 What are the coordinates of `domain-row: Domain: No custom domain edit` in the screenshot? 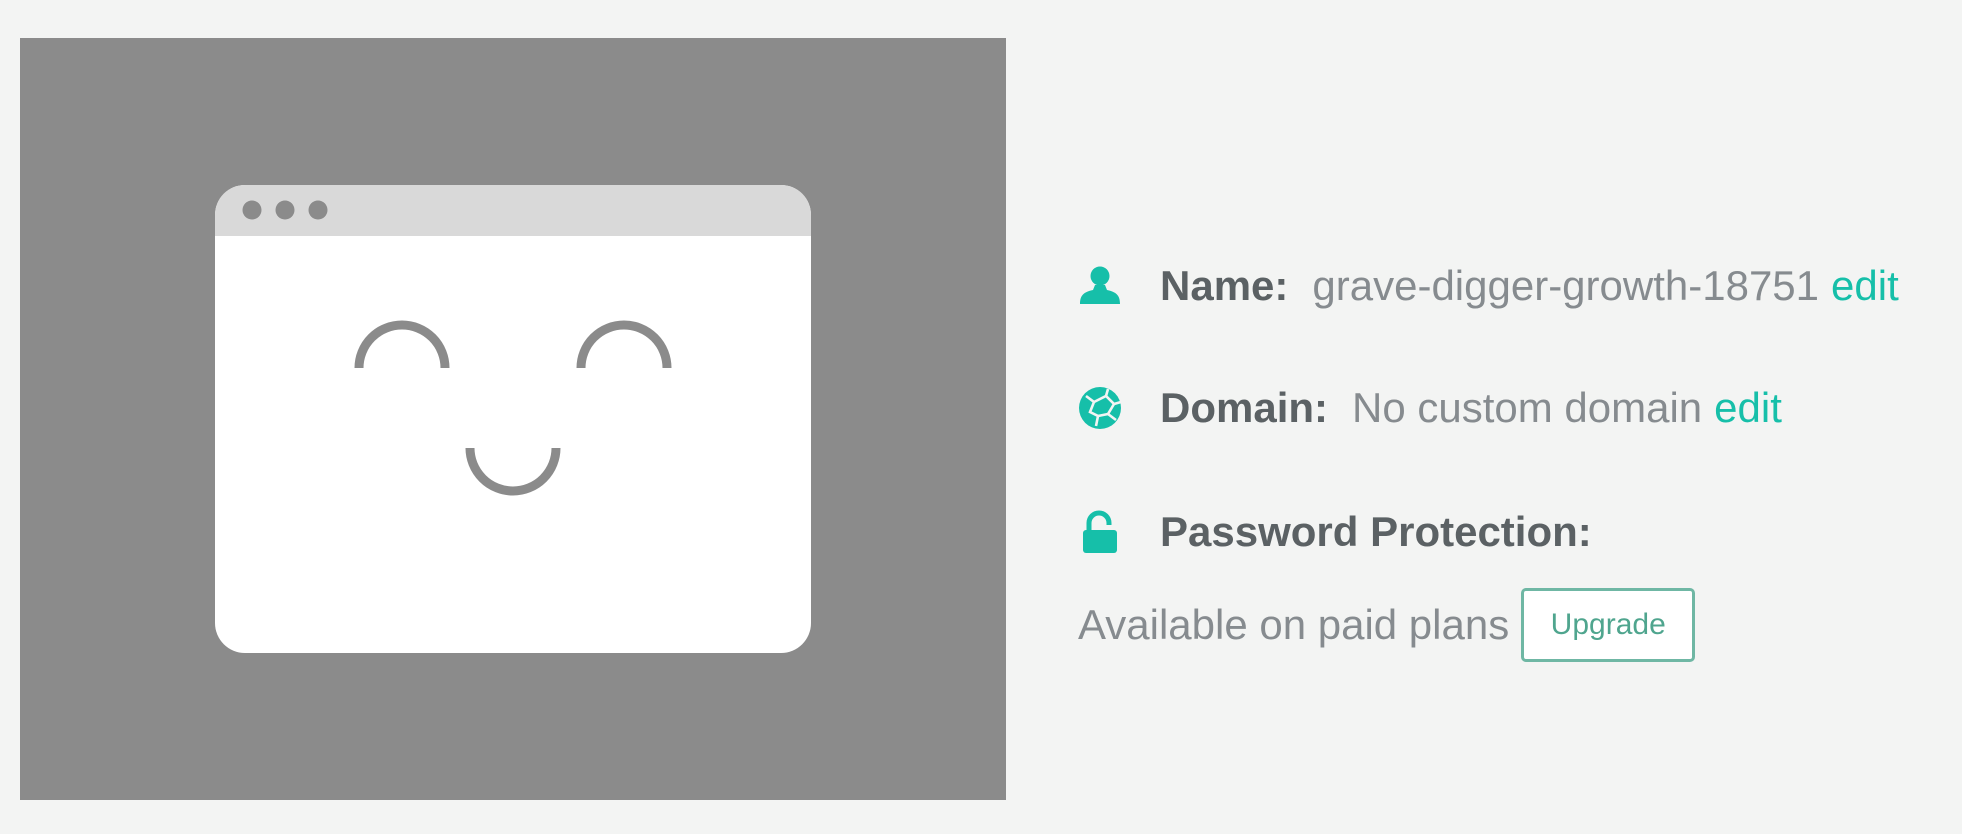 It's located at (1518, 408).